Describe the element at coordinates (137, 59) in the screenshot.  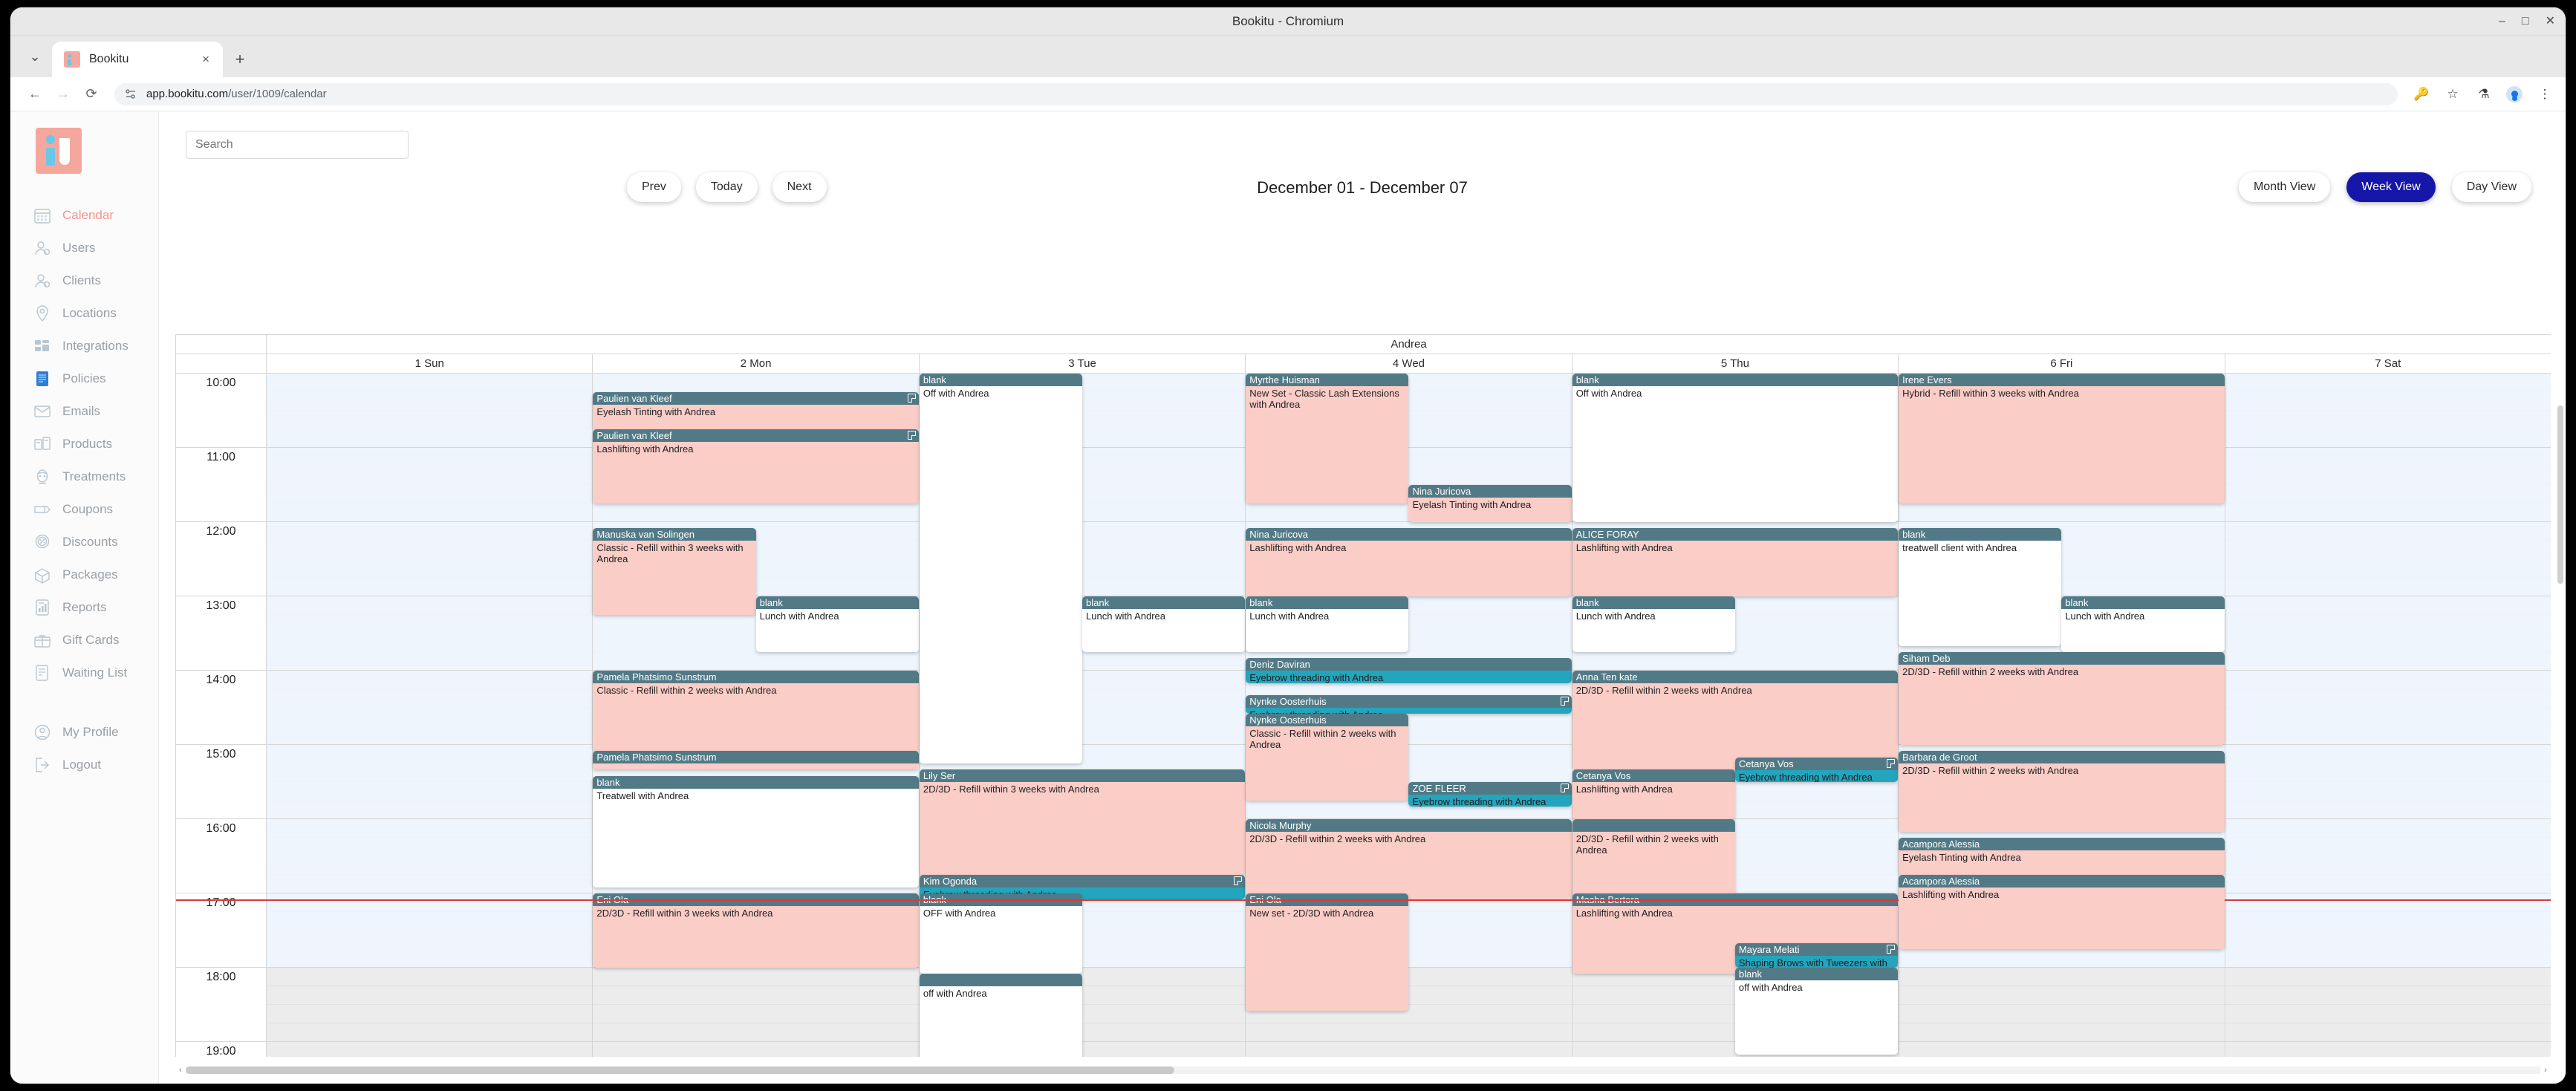
I see `browser-tab-bookitu: Bookitu ×` at that location.